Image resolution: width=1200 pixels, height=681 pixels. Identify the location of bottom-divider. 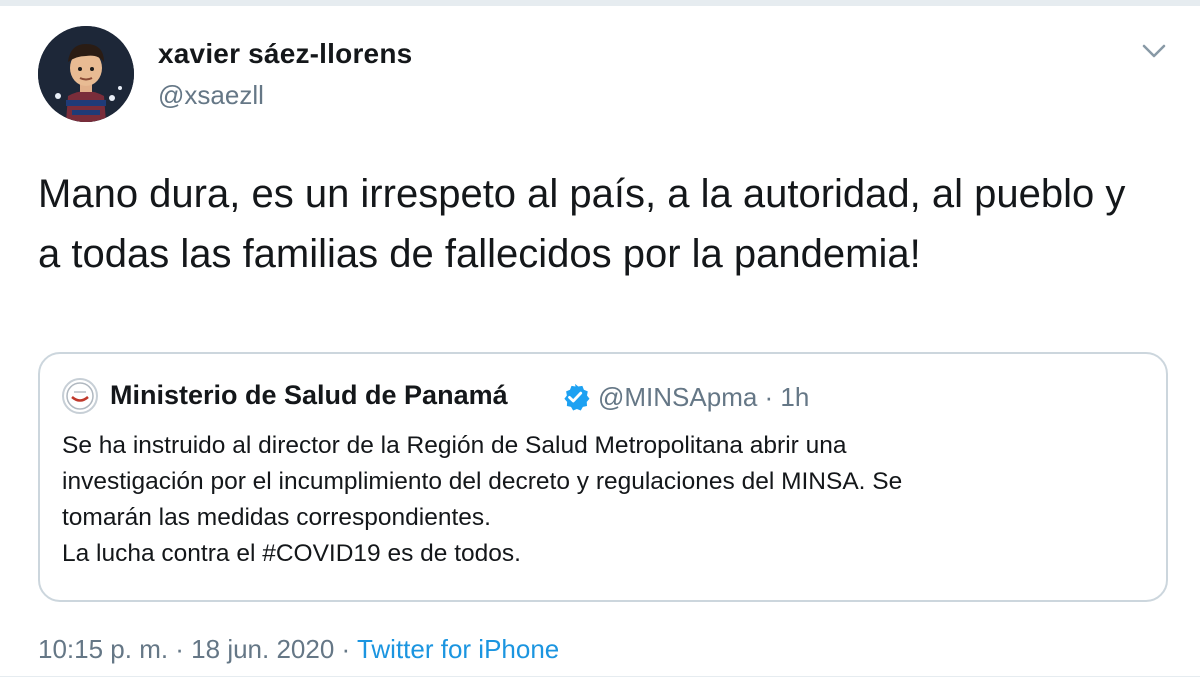
(600, 676).